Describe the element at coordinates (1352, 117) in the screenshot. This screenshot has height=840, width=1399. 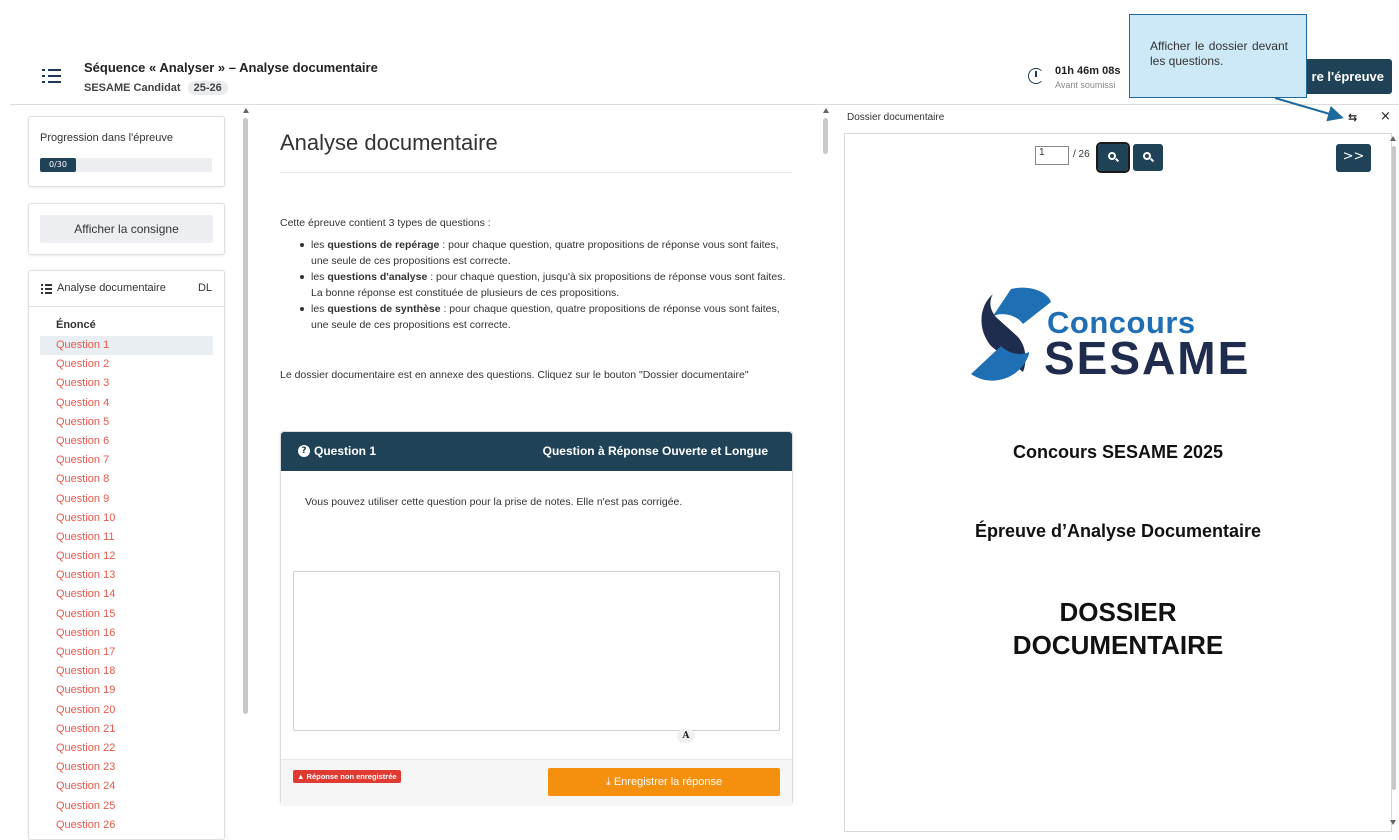
I see `swap-panel-icon: ⇆` at that location.